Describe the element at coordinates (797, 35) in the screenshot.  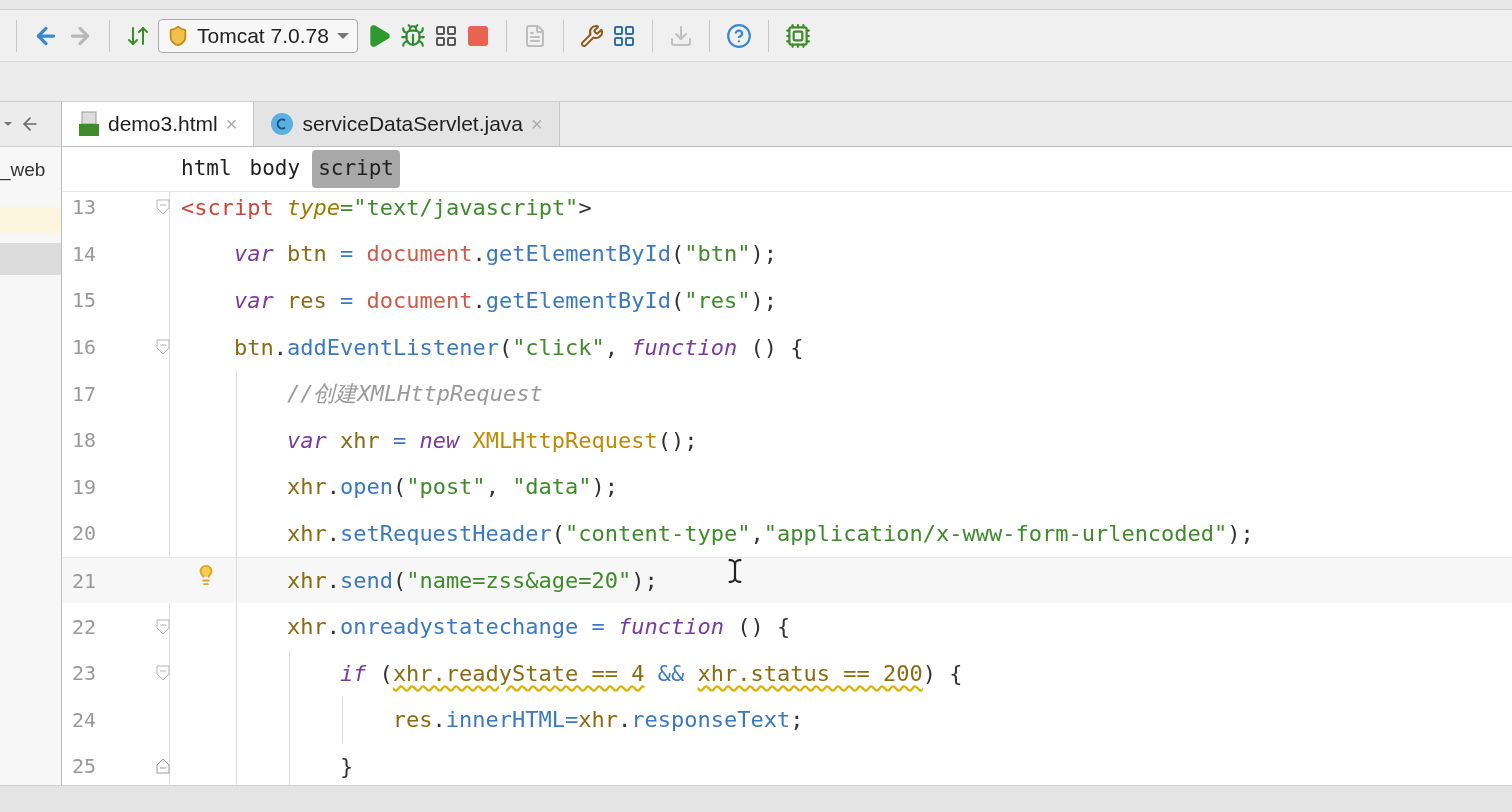
I see `chip-icon` at that location.